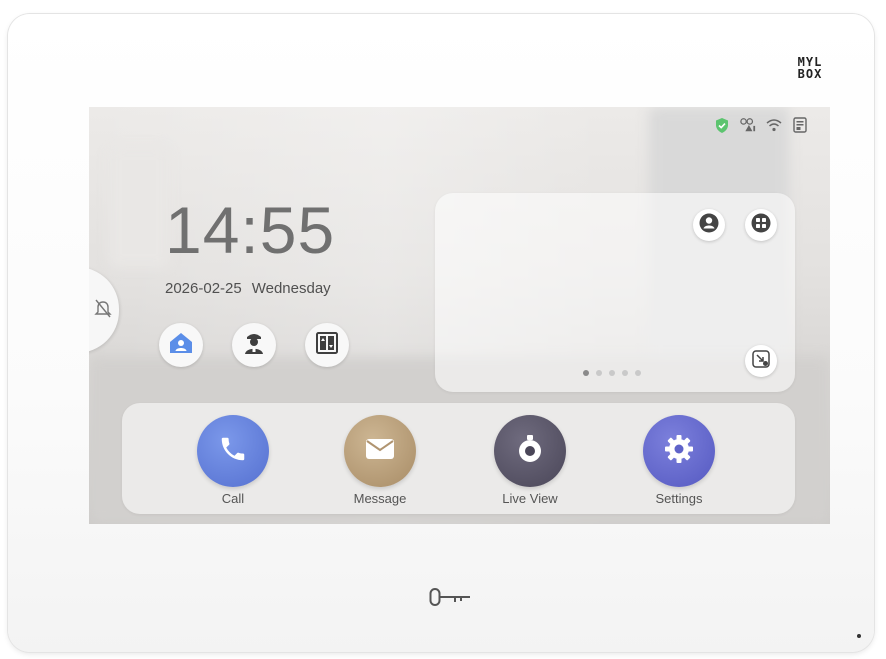 This screenshot has height=659, width=886. I want to click on key-icon, so click(450, 600).